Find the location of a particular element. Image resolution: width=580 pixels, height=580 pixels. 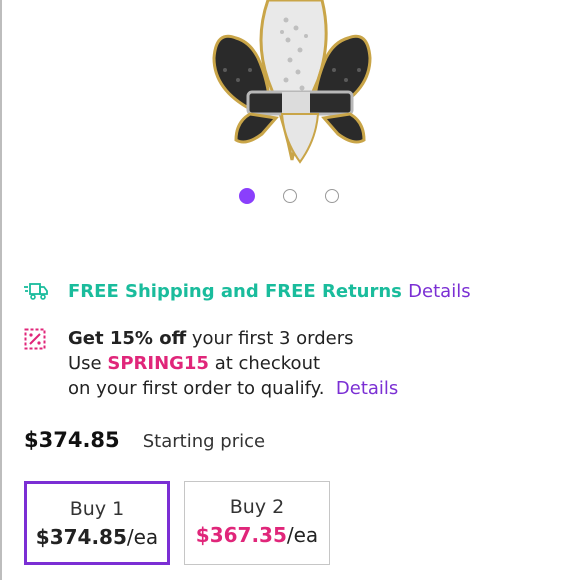

promo-details-link: Details is located at coordinates (367, 388).